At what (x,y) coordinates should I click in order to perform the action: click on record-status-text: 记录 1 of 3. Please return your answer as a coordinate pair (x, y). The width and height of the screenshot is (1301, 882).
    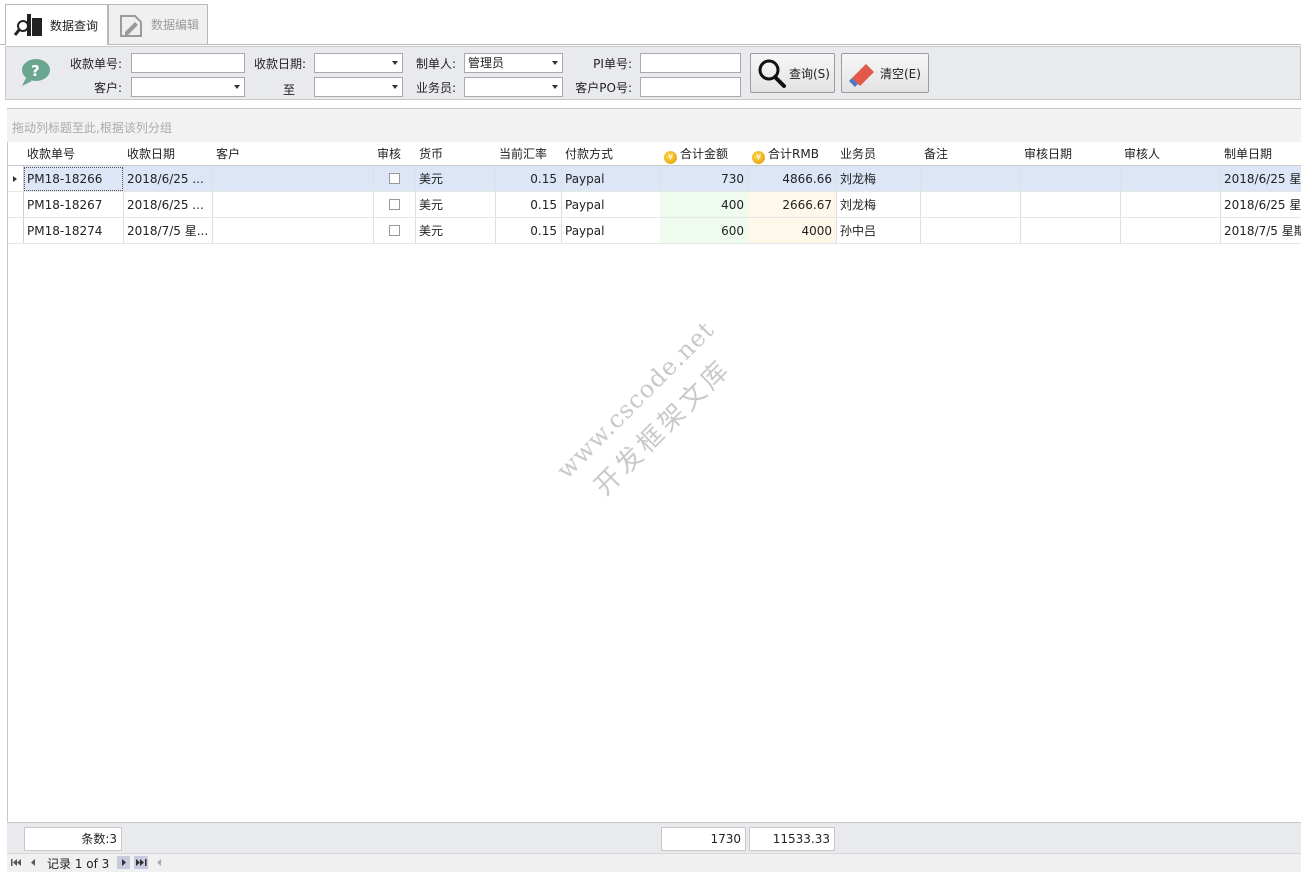
    Looking at the image, I should click on (78, 864).